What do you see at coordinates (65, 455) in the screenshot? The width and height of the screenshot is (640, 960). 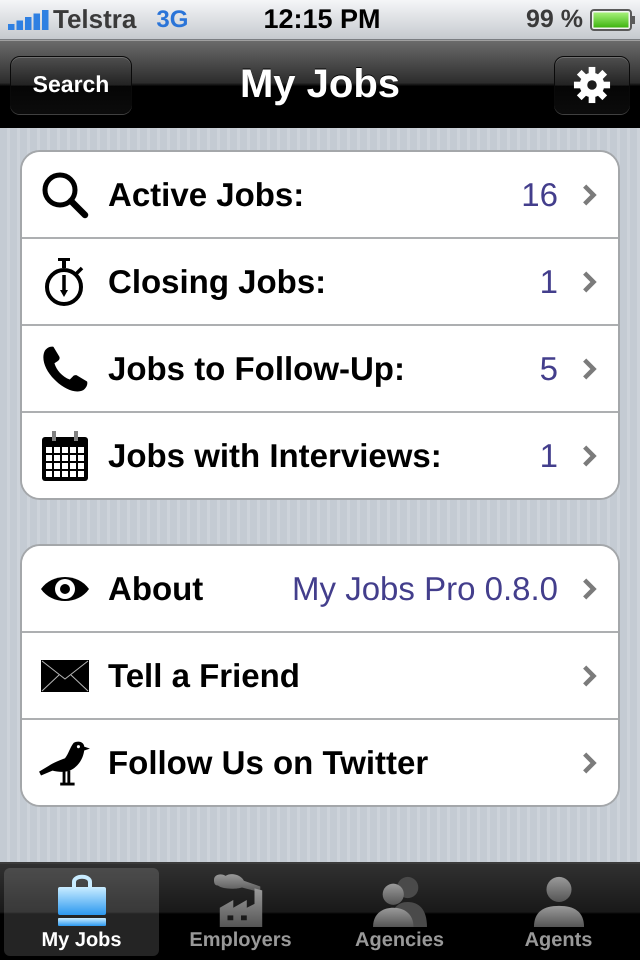 I see `calendar-icon` at bounding box center [65, 455].